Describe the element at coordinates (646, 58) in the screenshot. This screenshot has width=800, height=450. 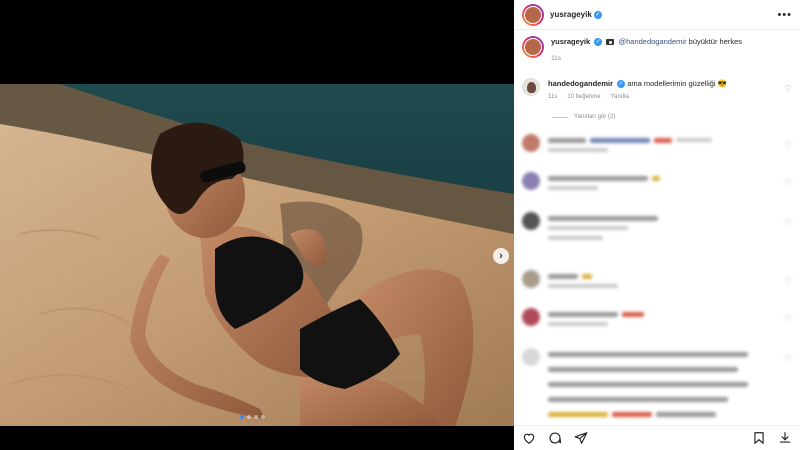
I see `caption-time: 11s` at that location.